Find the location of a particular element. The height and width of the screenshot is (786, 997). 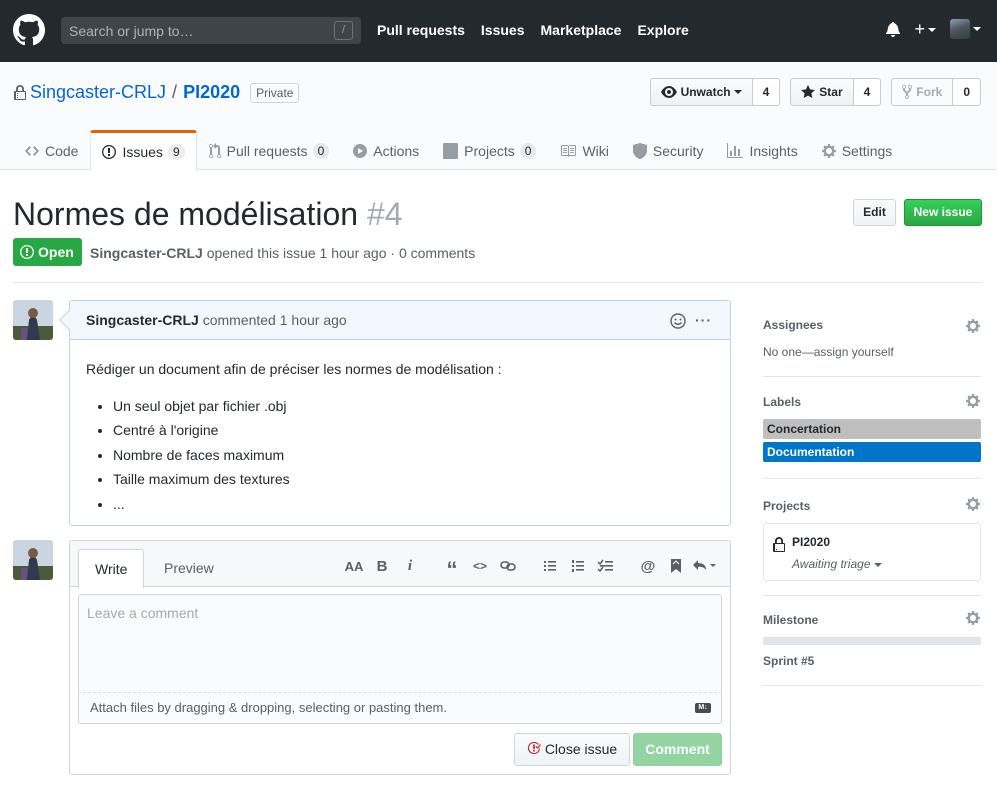

task-list-icon is located at coordinates (606, 566).